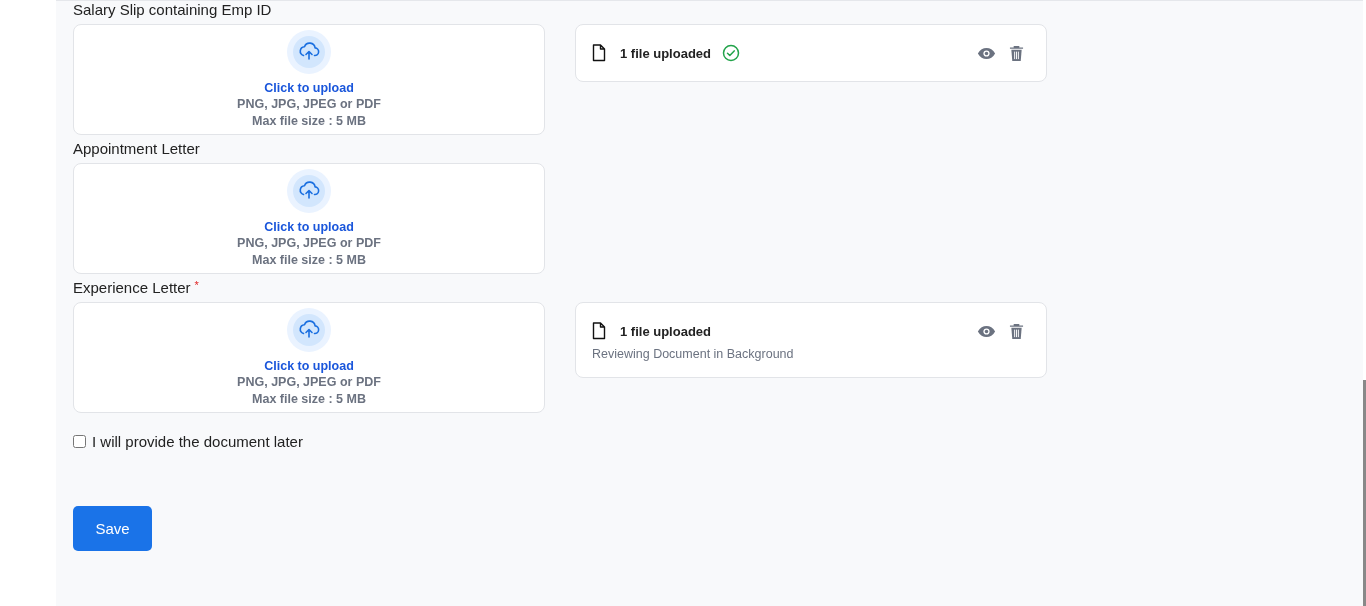  What do you see at coordinates (112, 528) in the screenshot?
I see `save-button: Save` at bounding box center [112, 528].